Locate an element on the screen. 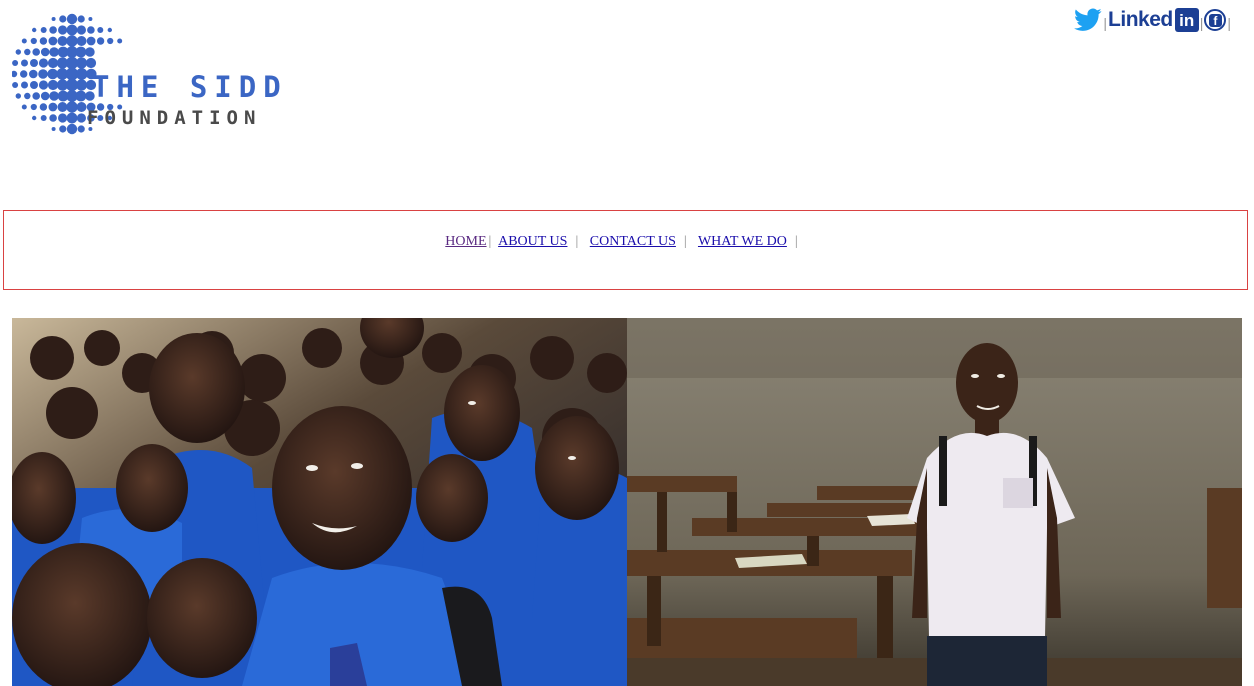 The height and width of the screenshot is (686, 1254). facebook-icon: f is located at coordinates (1215, 20).